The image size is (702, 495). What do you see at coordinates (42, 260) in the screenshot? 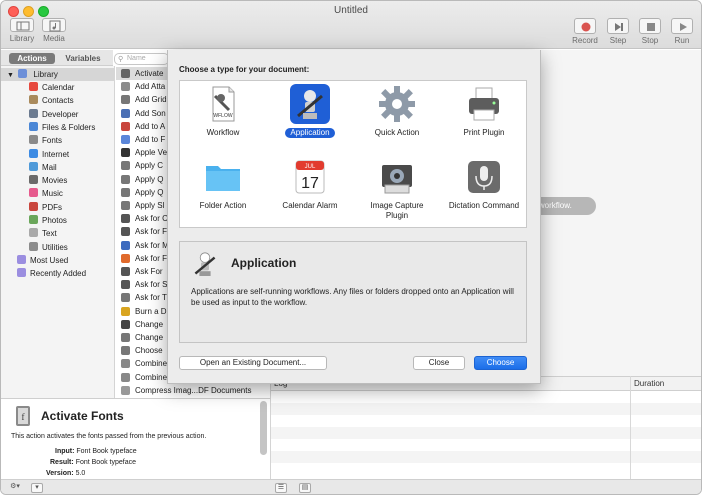
I see `sidebar-item-most-used: Most Used` at bounding box center [42, 260].